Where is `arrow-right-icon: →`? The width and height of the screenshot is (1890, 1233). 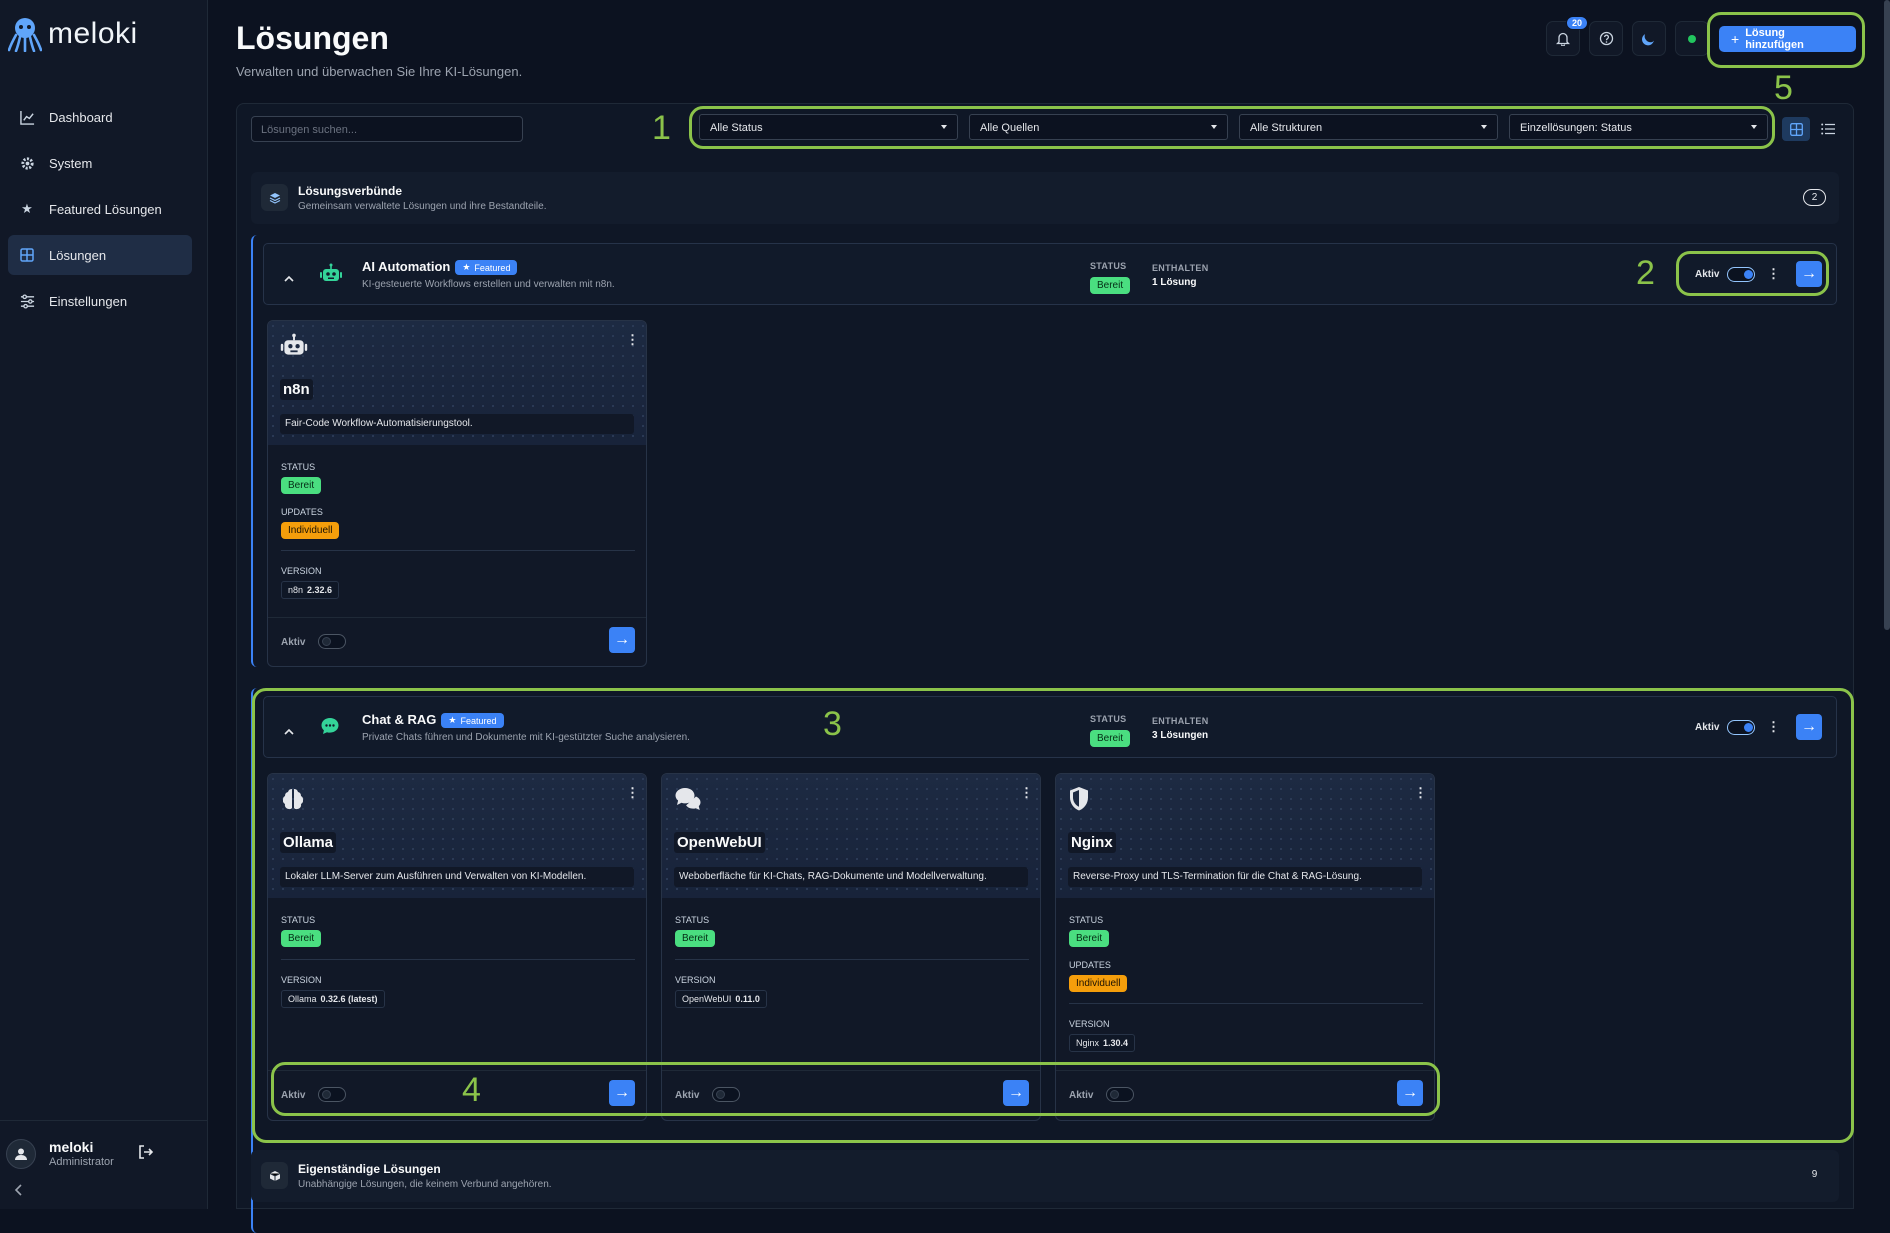 arrow-right-icon: → is located at coordinates (622, 639).